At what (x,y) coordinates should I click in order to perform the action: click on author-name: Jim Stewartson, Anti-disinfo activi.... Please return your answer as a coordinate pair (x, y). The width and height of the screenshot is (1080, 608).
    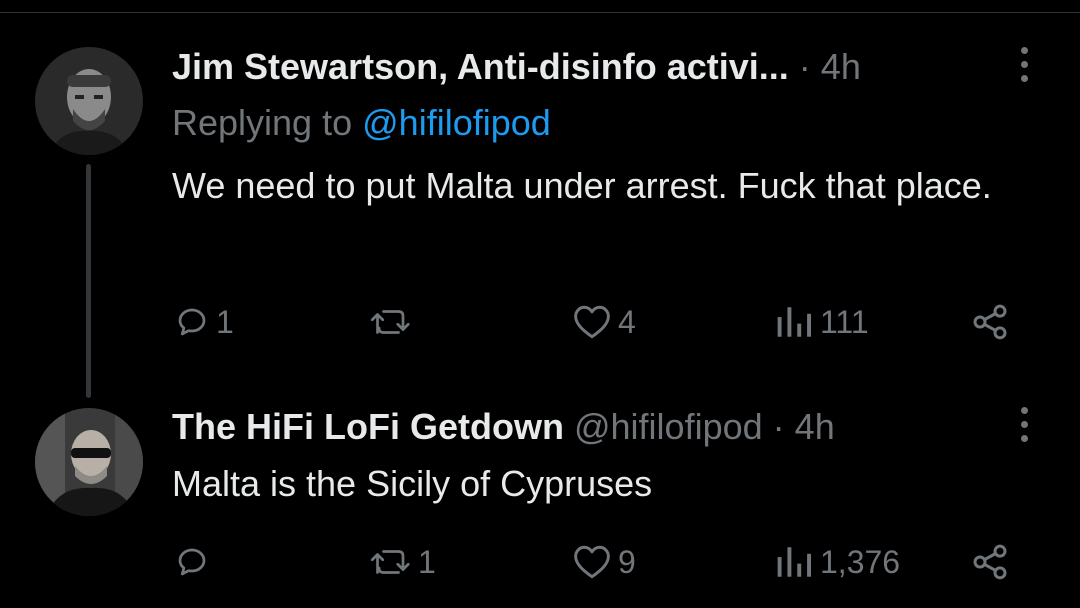
    Looking at the image, I should click on (480, 66).